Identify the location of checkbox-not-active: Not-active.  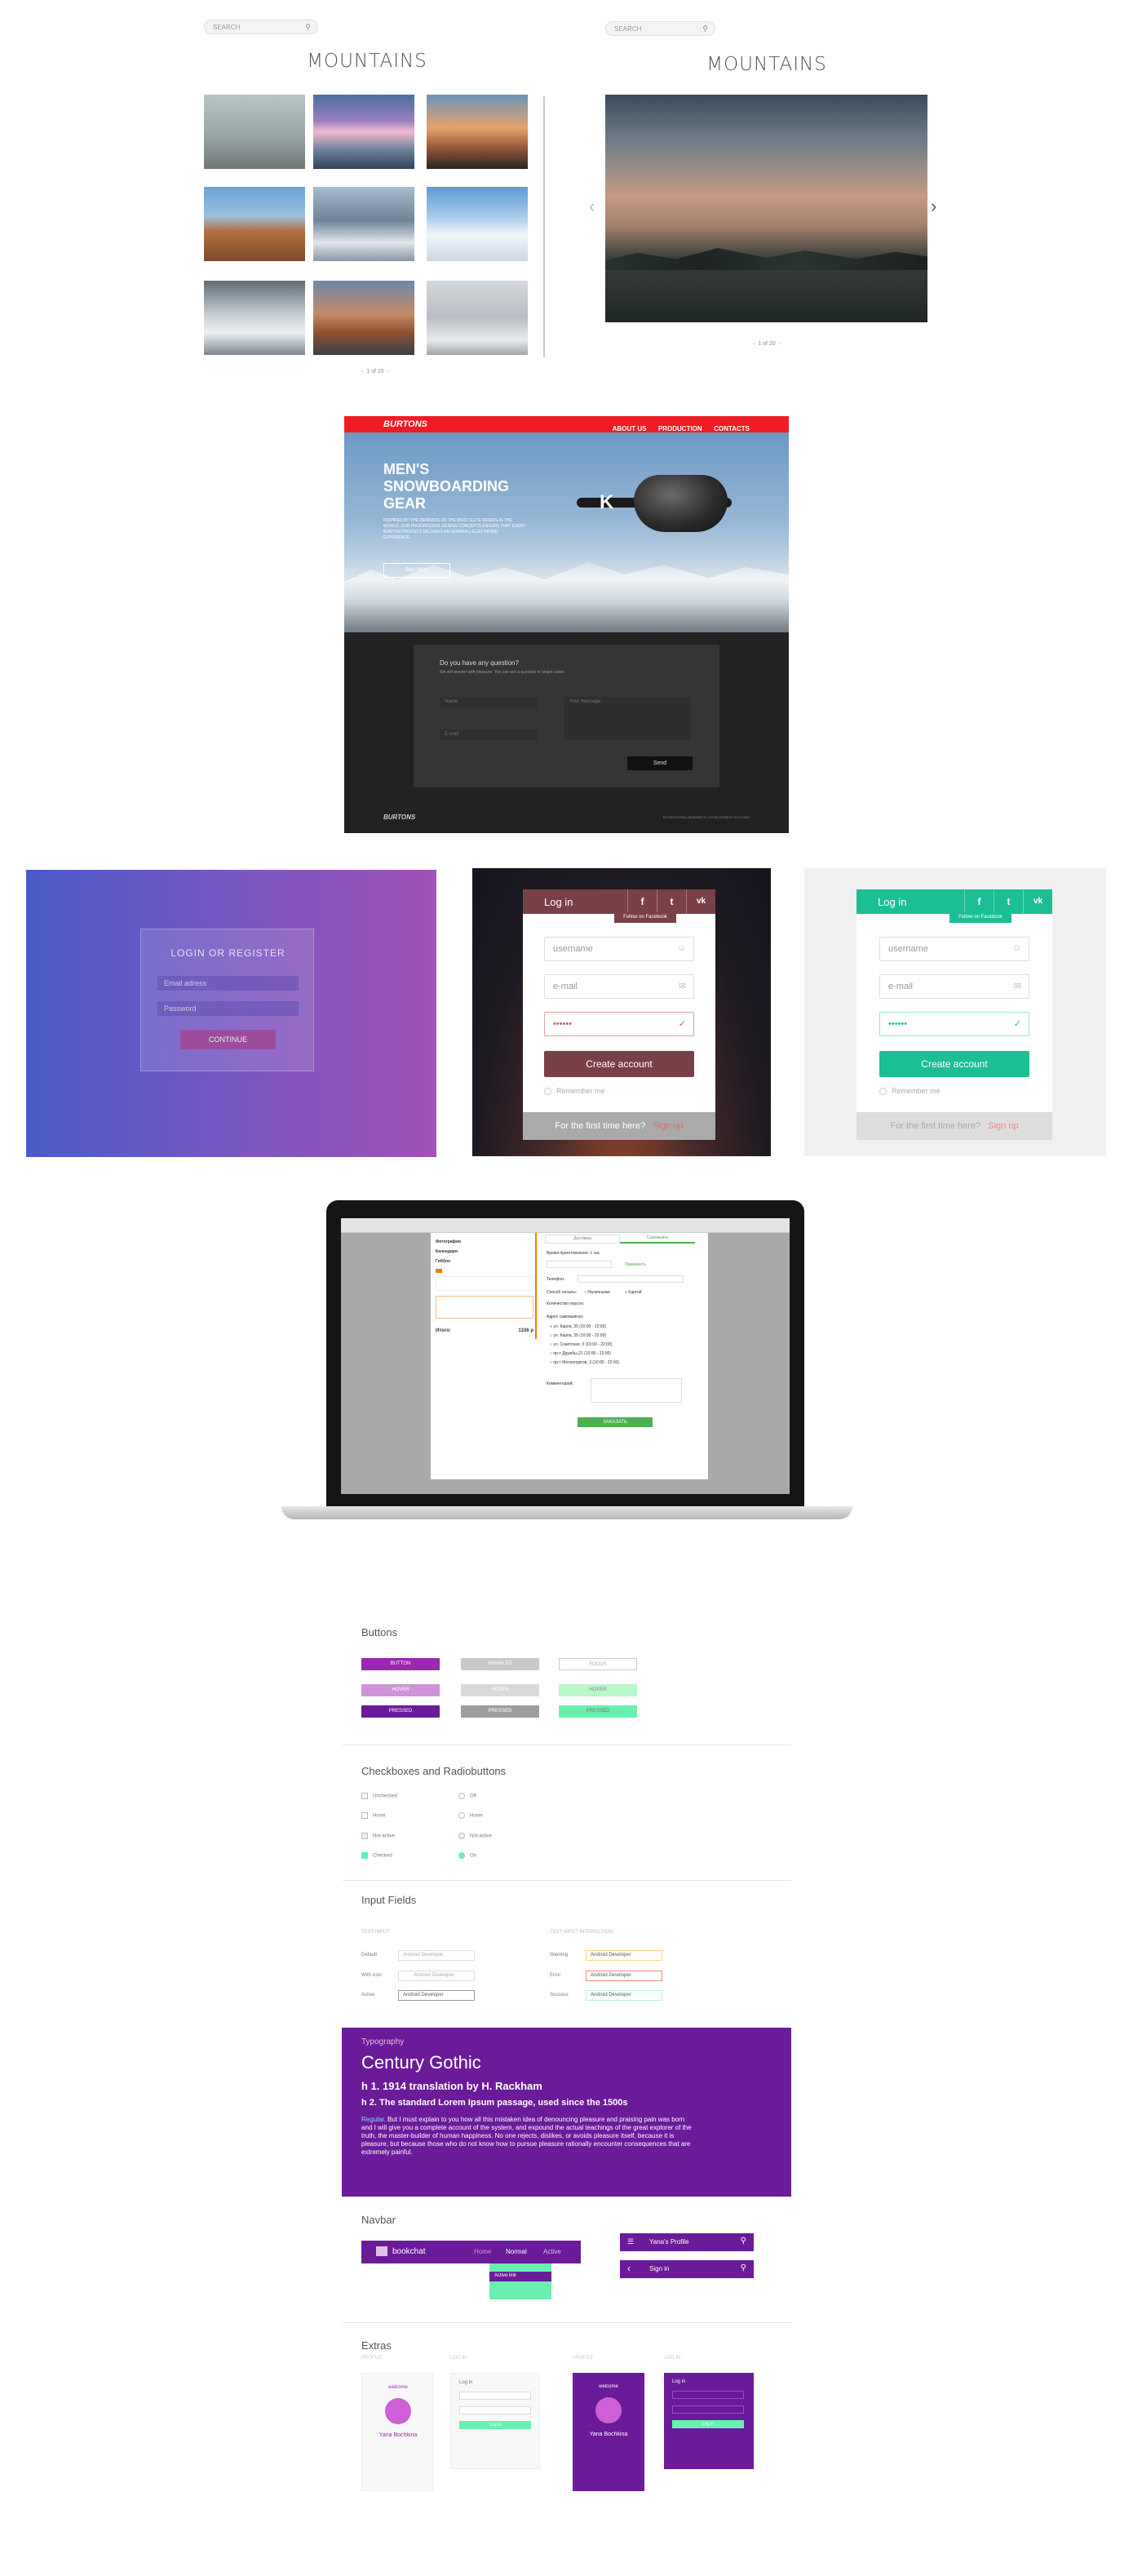
(378, 1836).